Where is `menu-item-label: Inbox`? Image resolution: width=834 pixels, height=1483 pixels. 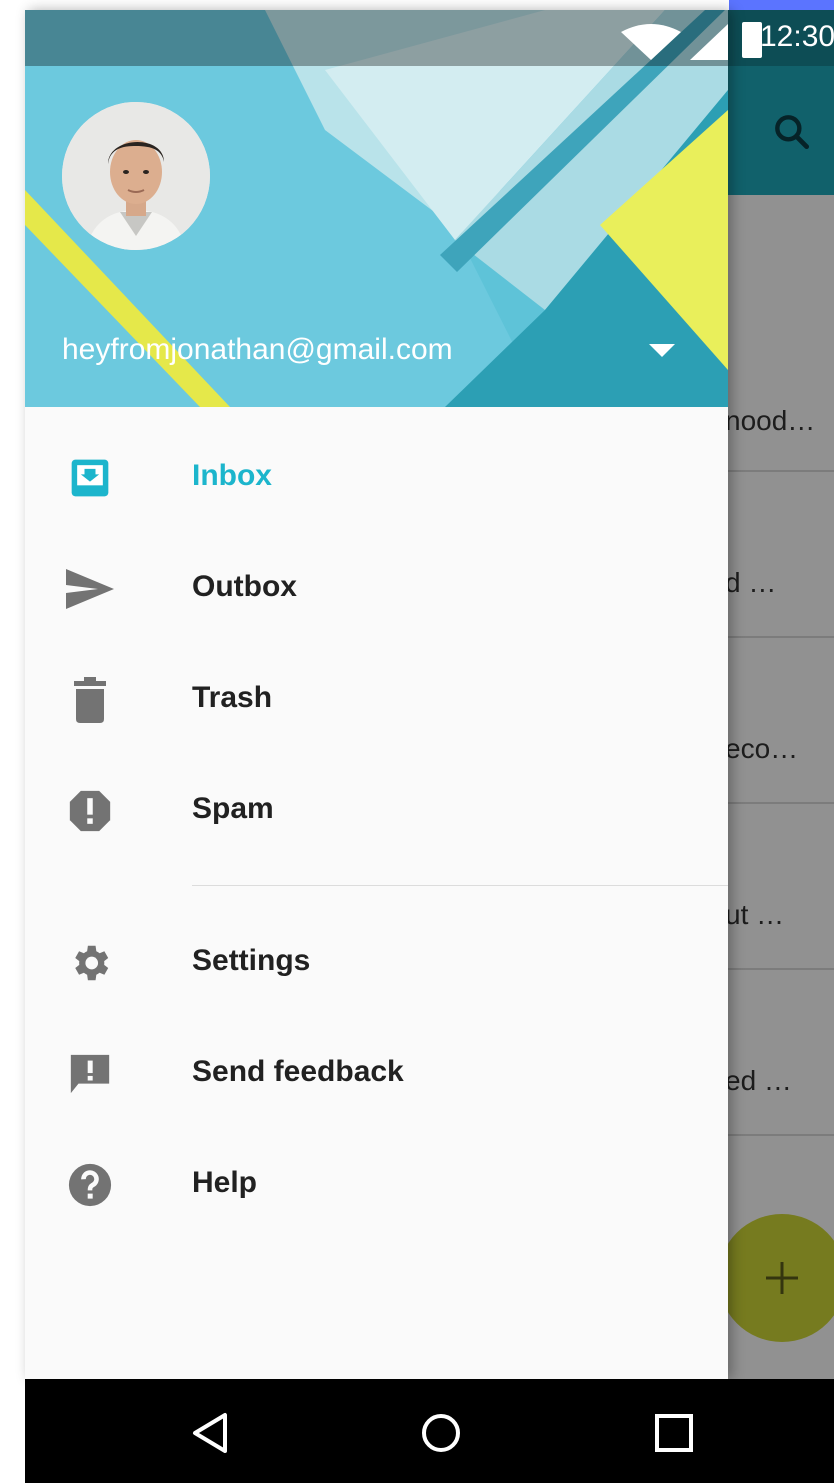 menu-item-label: Inbox is located at coordinates (232, 475).